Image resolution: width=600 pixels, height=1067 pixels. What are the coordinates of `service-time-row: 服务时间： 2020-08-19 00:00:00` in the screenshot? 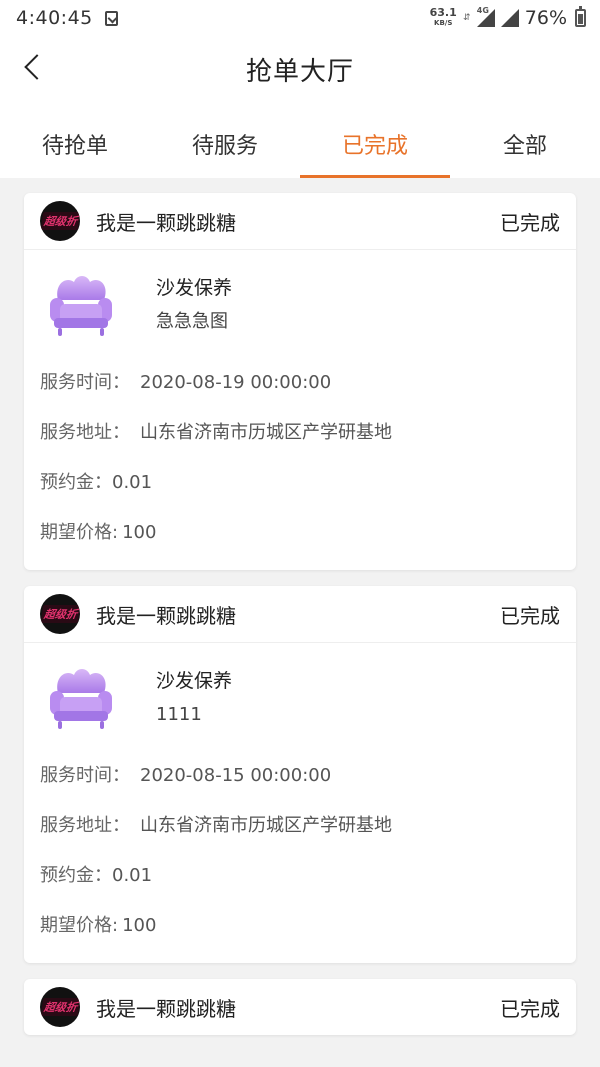 It's located at (300, 383).